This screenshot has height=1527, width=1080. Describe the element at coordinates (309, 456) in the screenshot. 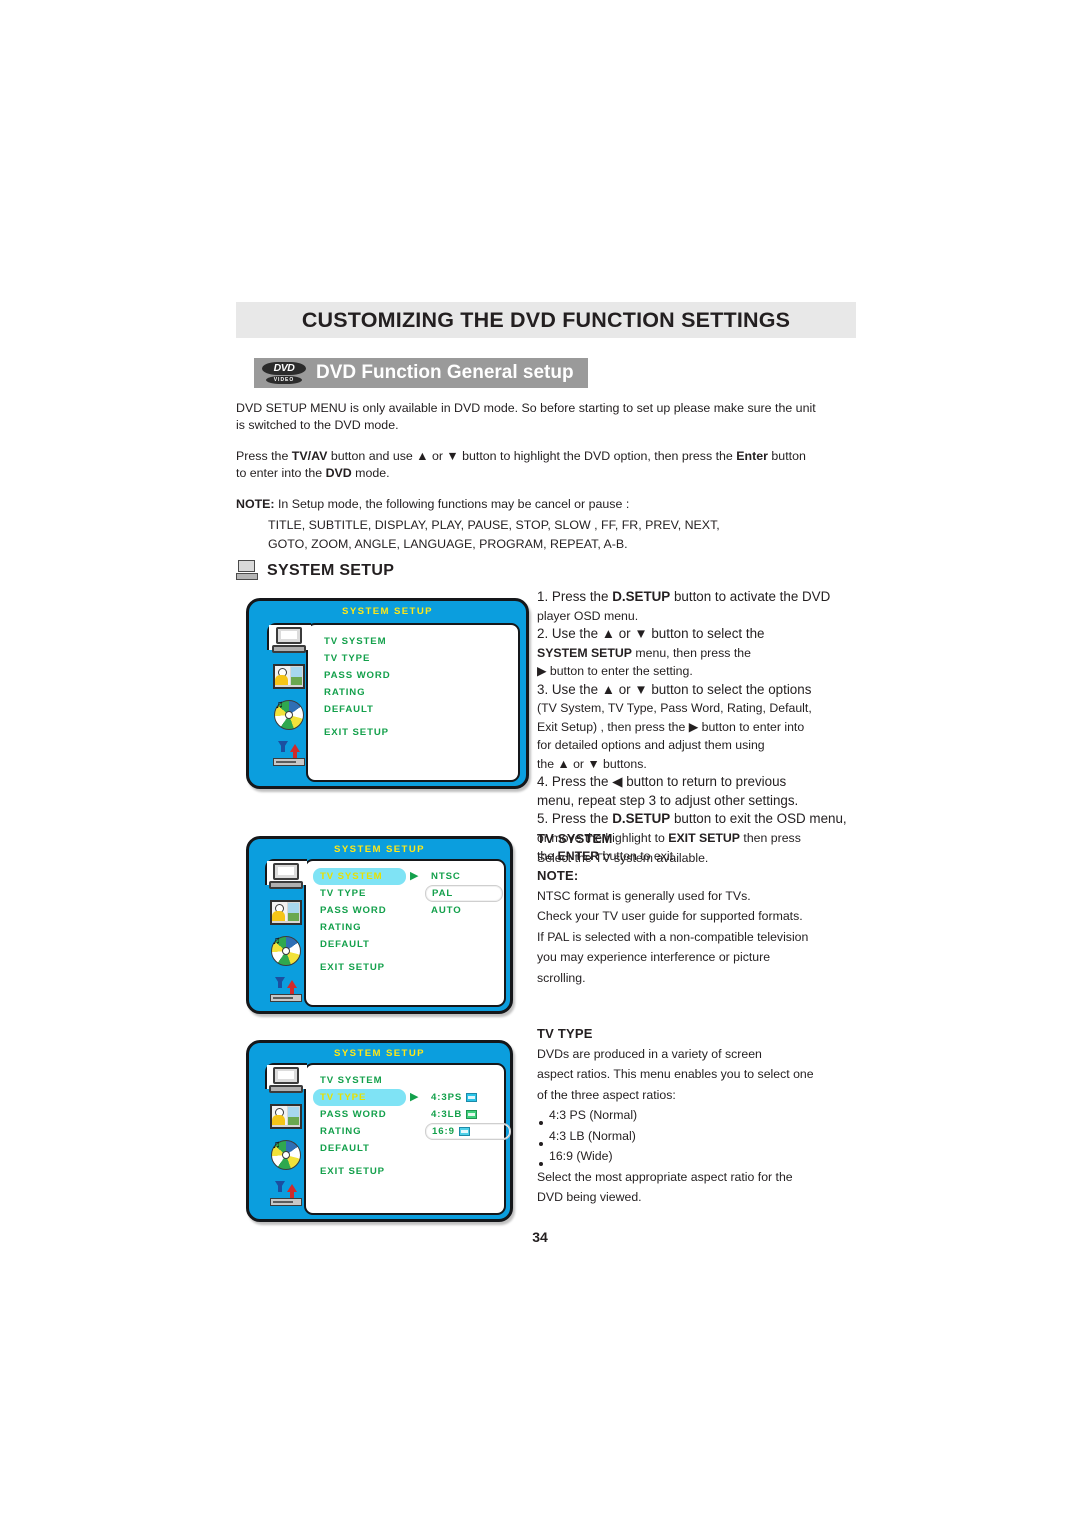

I see `intro-p2-bold-tvav: TV/AV` at that location.